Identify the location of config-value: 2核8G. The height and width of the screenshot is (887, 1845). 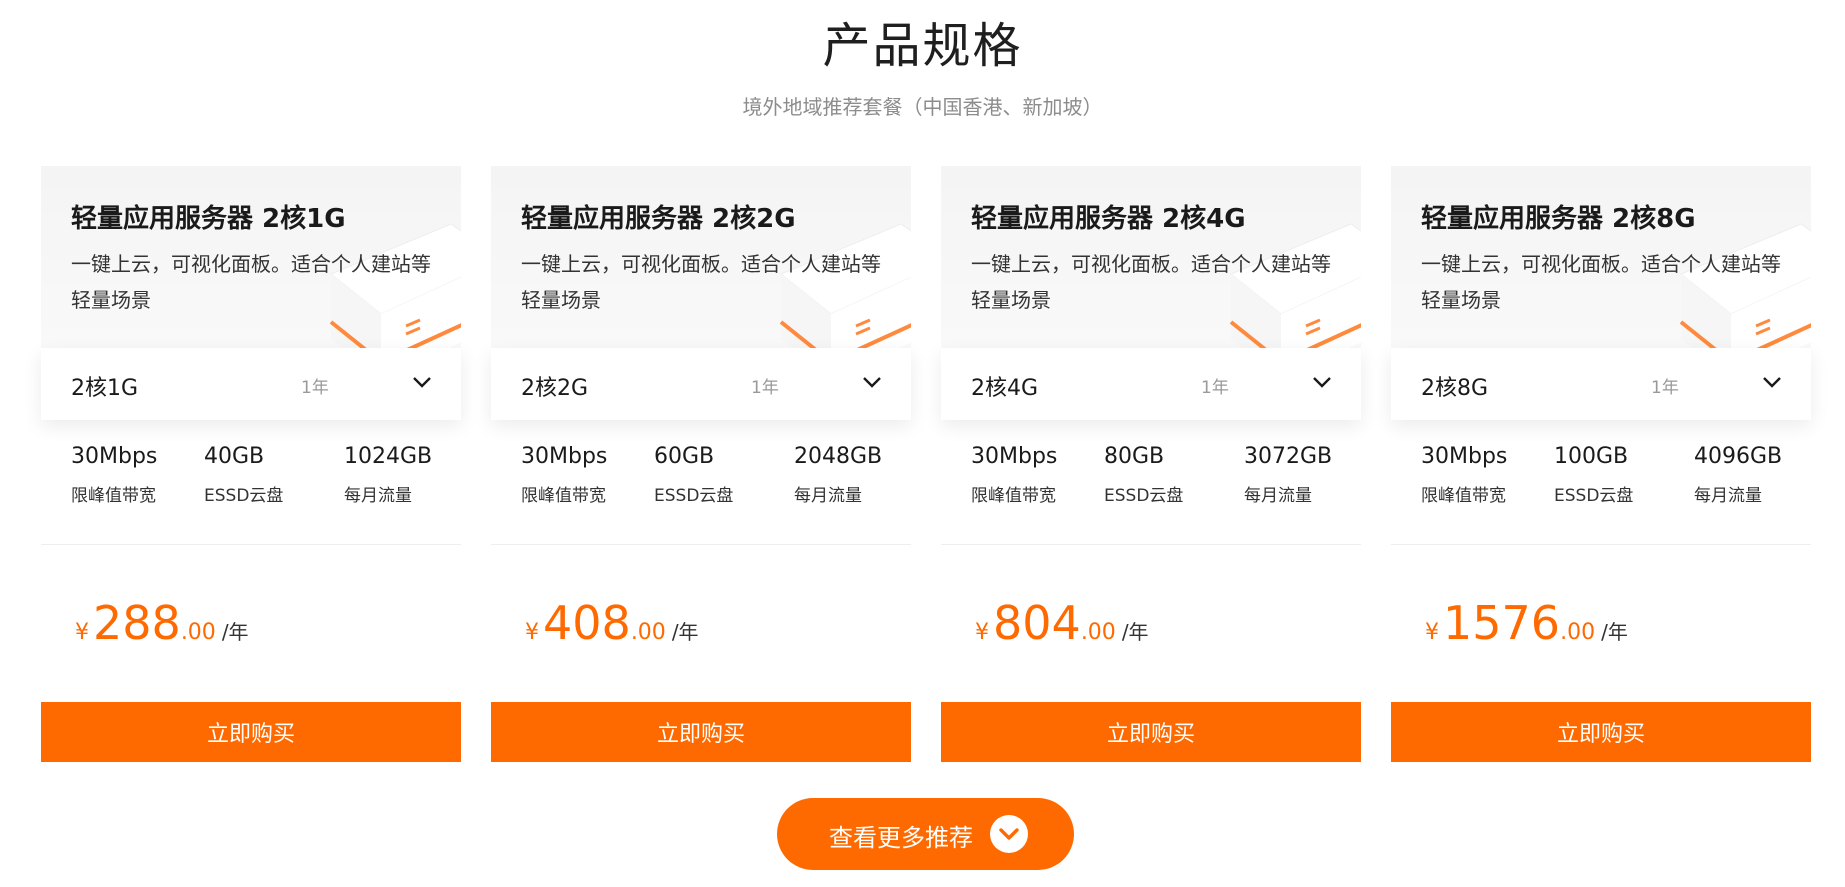
(1455, 388).